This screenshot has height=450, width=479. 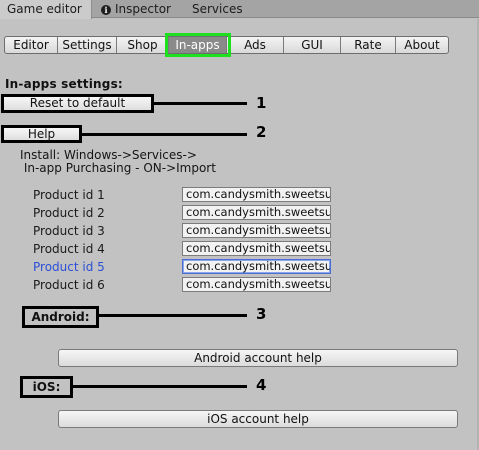 I want to click on toolbar-rate-button: Rate, so click(x=368, y=45).